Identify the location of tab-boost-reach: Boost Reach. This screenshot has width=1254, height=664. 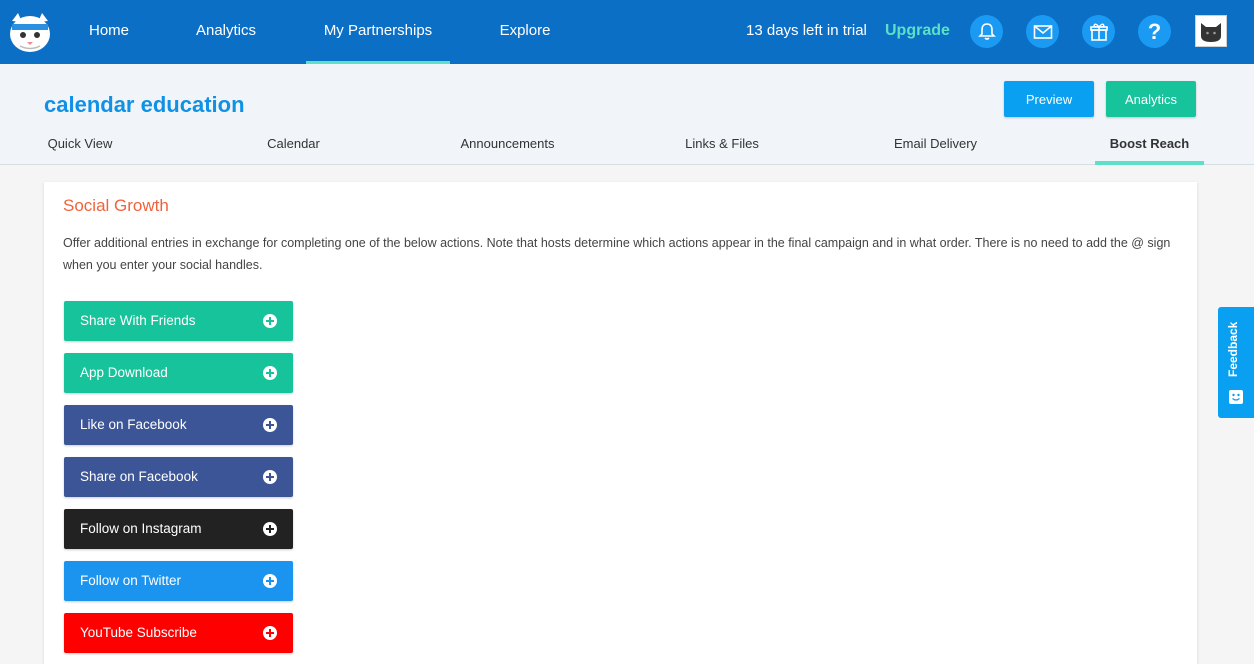
(1149, 146).